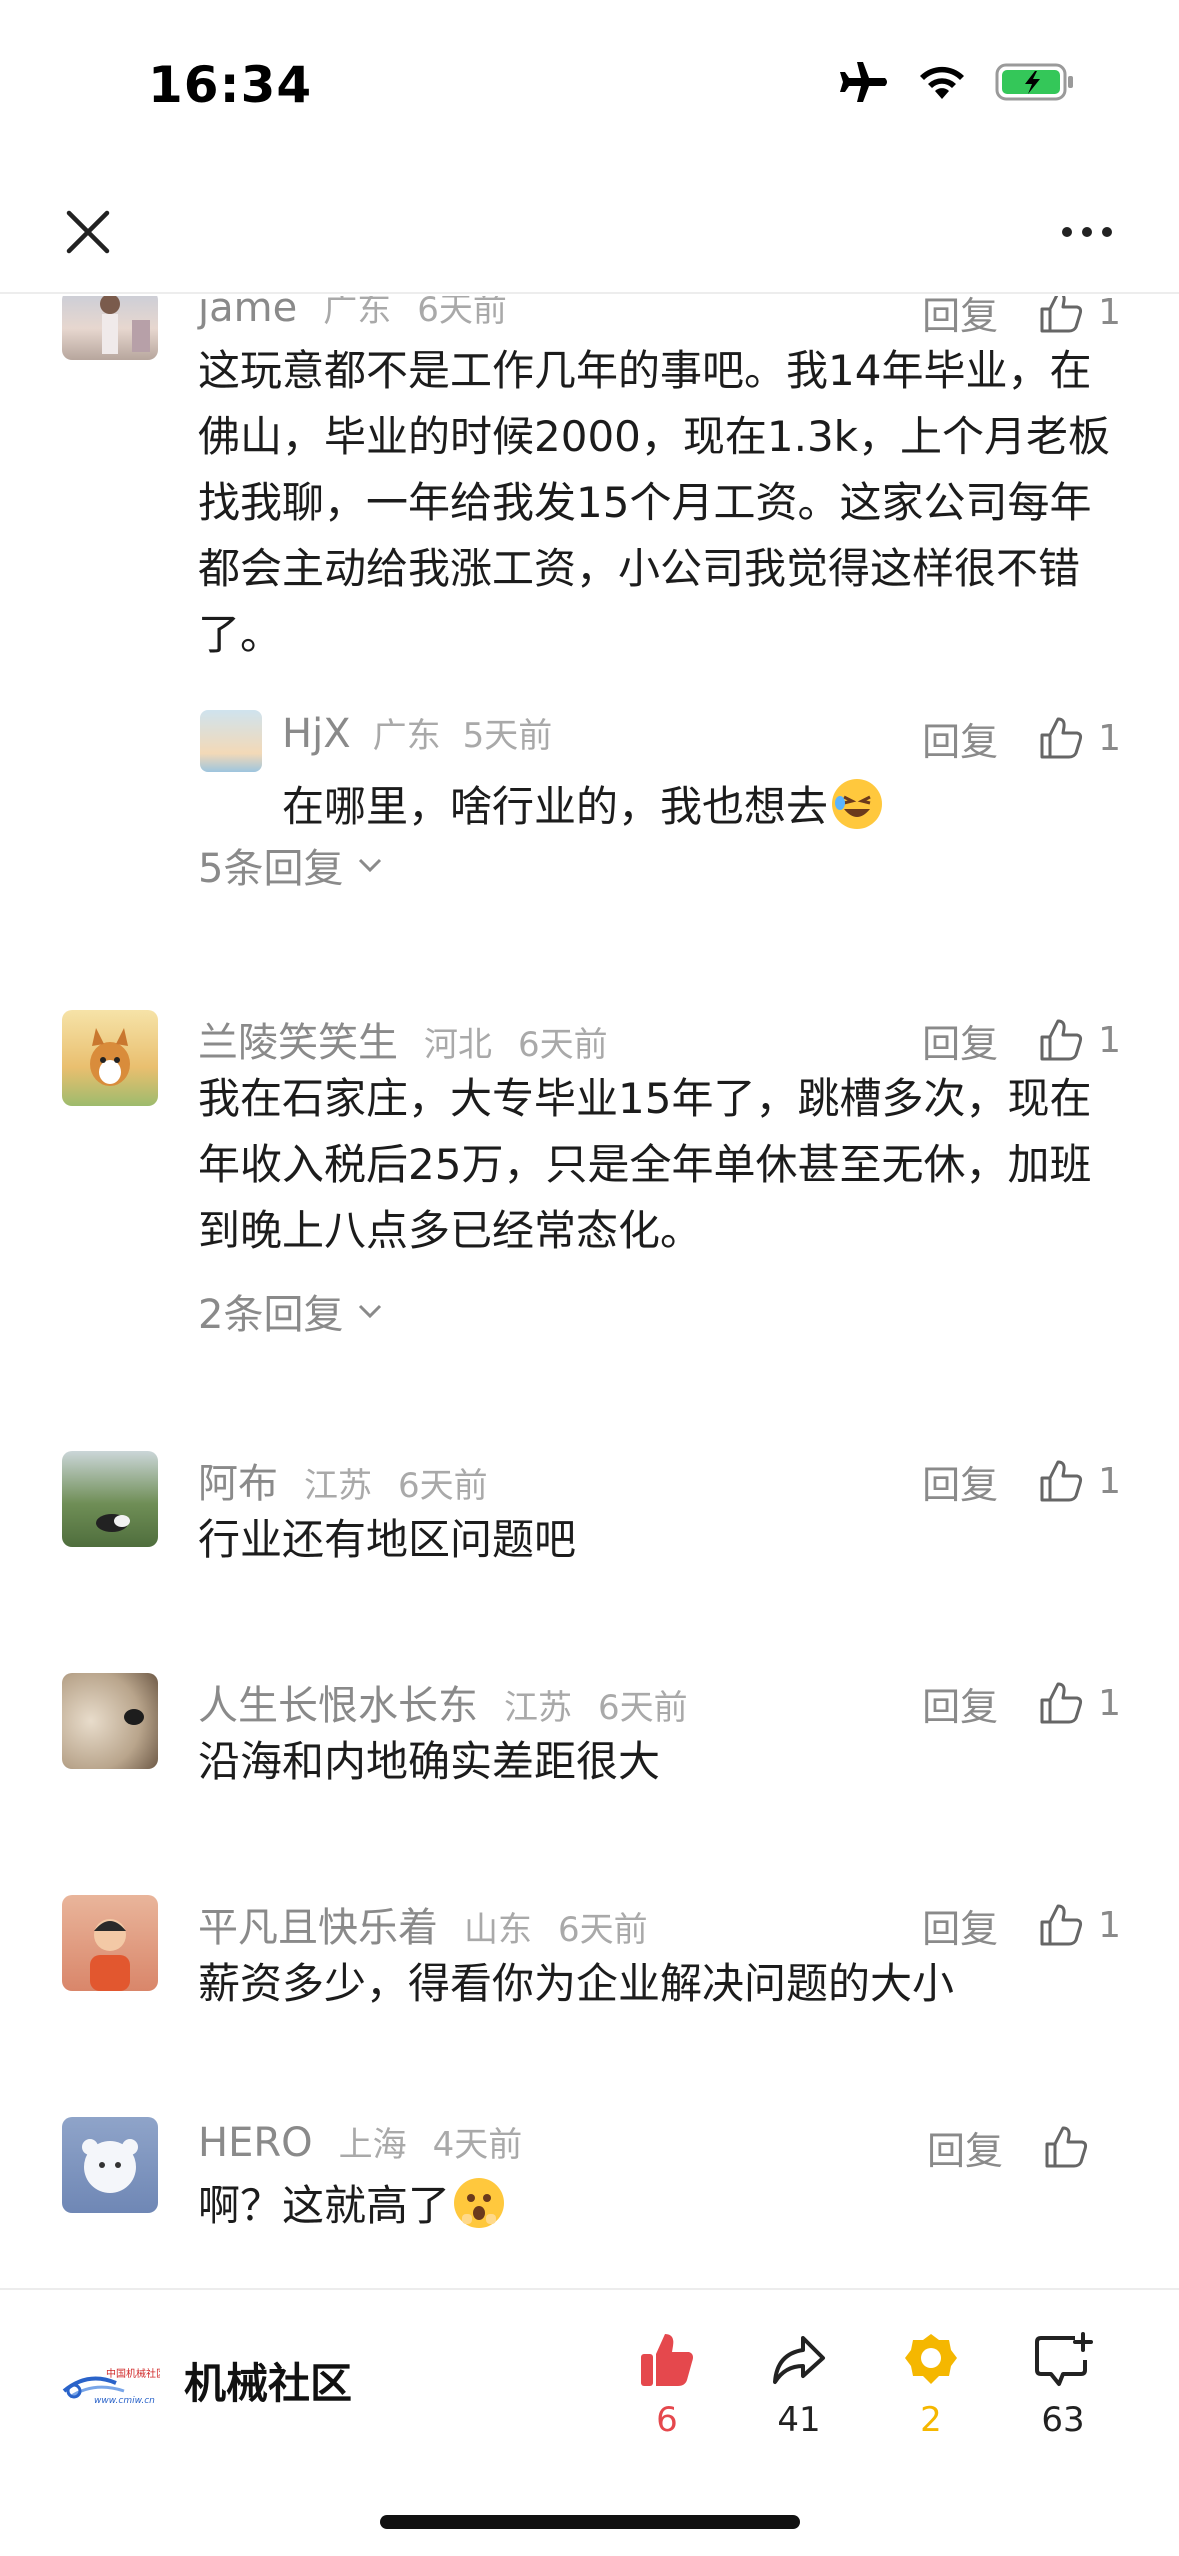 Image resolution: width=1179 pixels, height=2556 pixels. I want to click on more-replies-button: 2条回复, so click(290, 1311).